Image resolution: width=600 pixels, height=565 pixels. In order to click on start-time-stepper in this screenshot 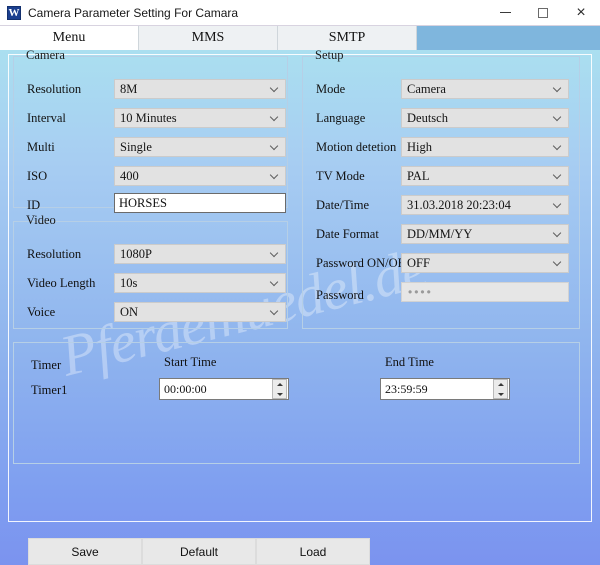, I will do `click(279, 389)`.